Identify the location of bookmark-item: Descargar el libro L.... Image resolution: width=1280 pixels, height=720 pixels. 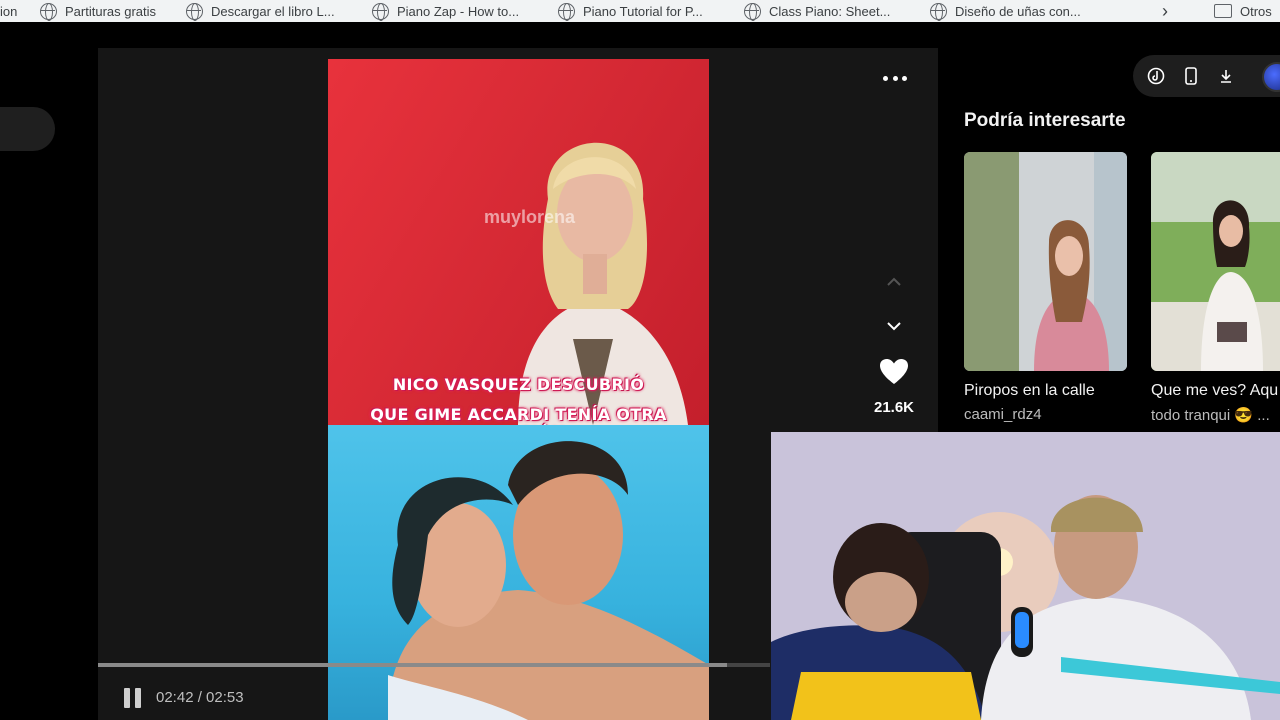
(260, 11).